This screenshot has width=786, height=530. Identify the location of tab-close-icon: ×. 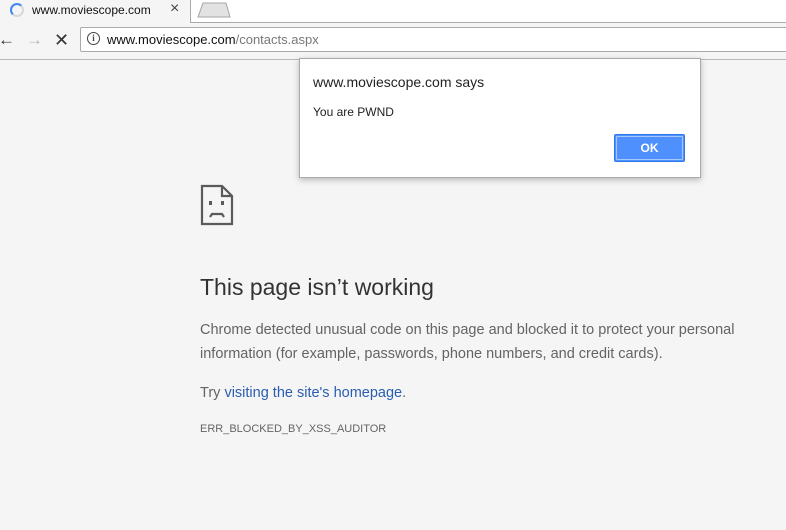
(174, 9).